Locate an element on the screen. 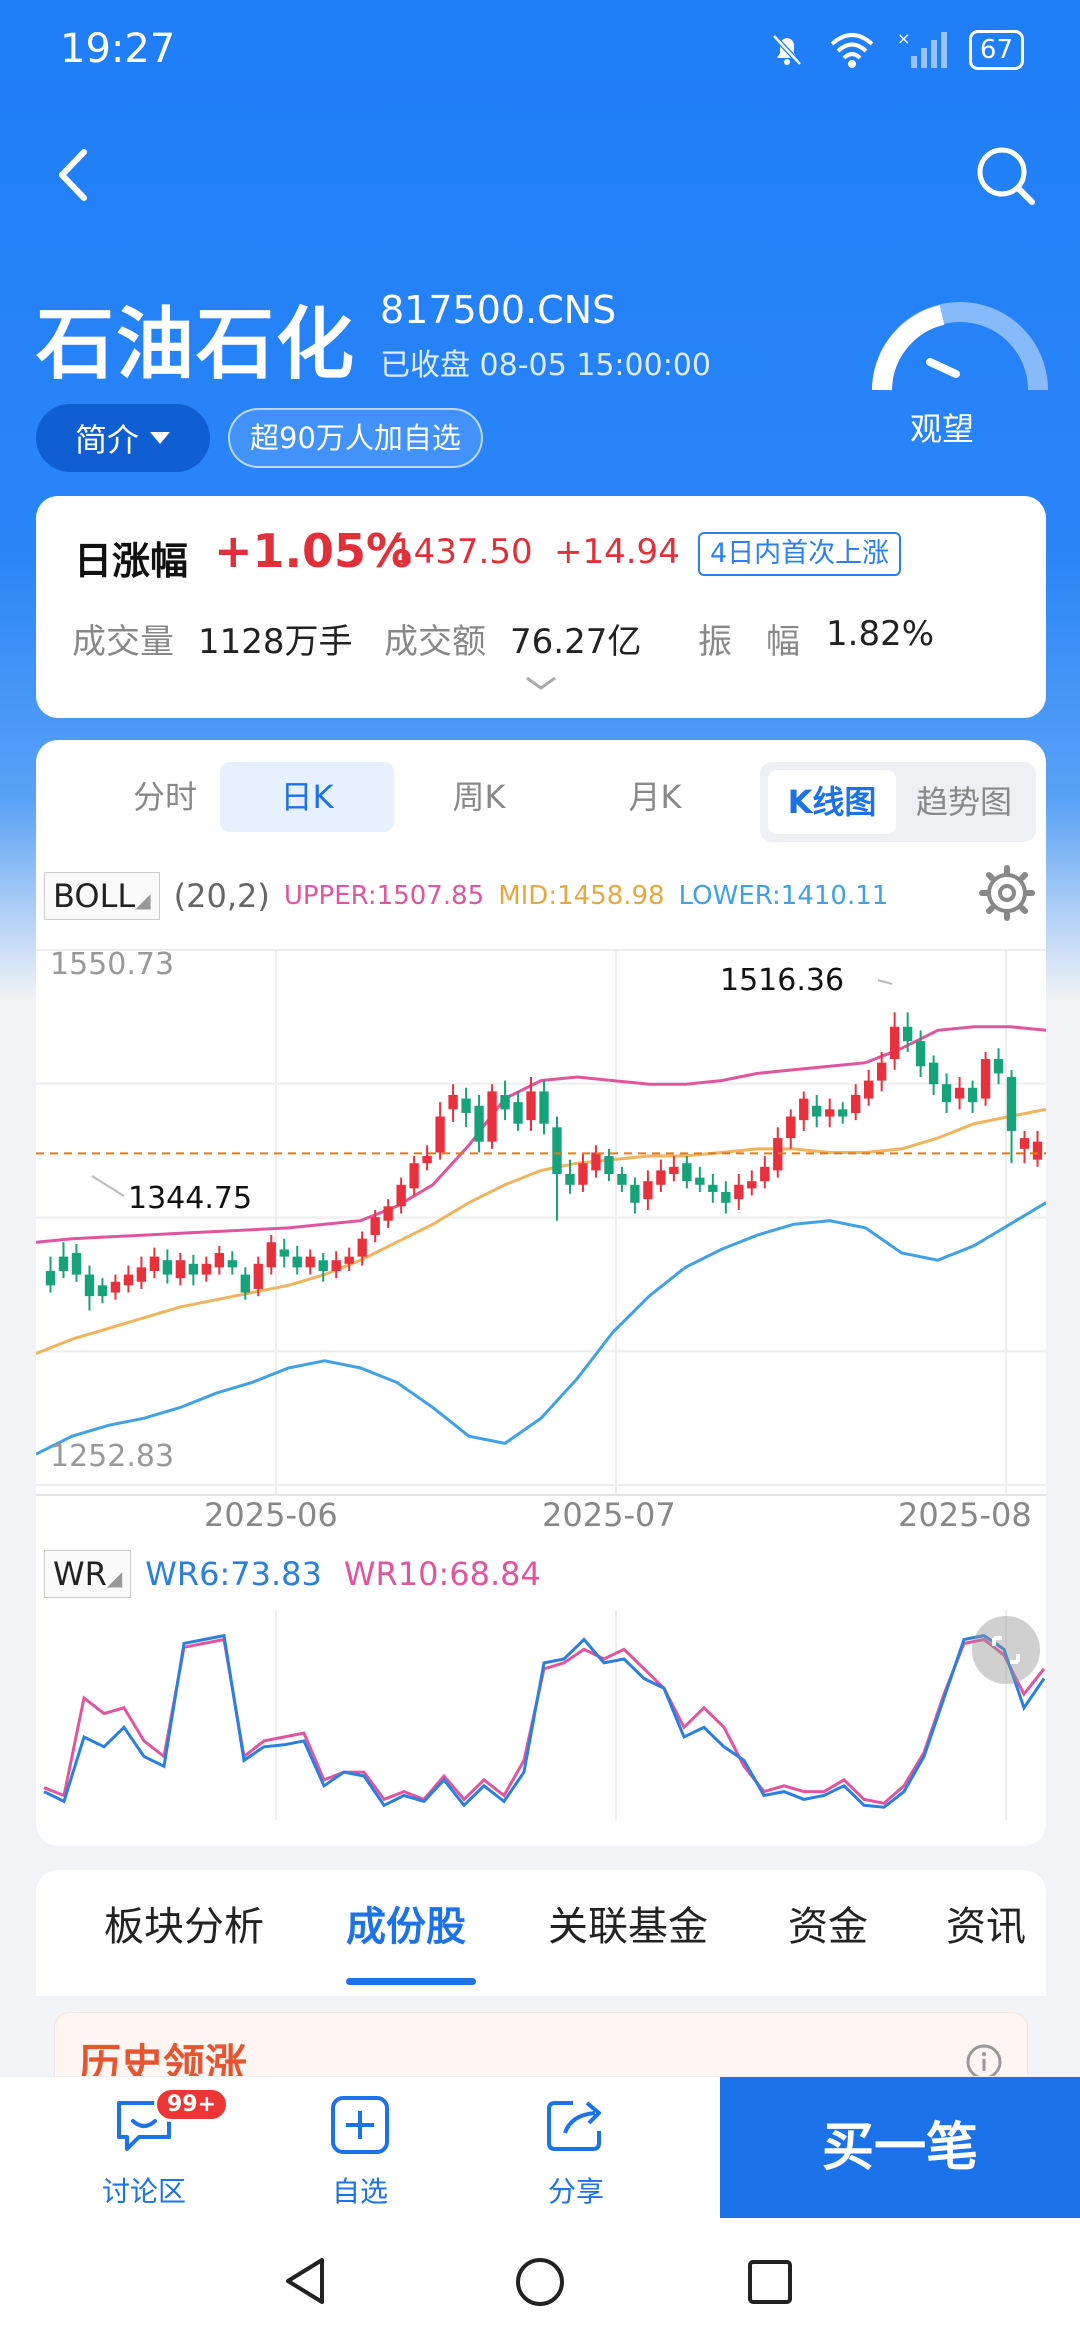 This screenshot has height=2340, width=1080. discuss-badge: 99+ is located at coordinates (192, 2104).